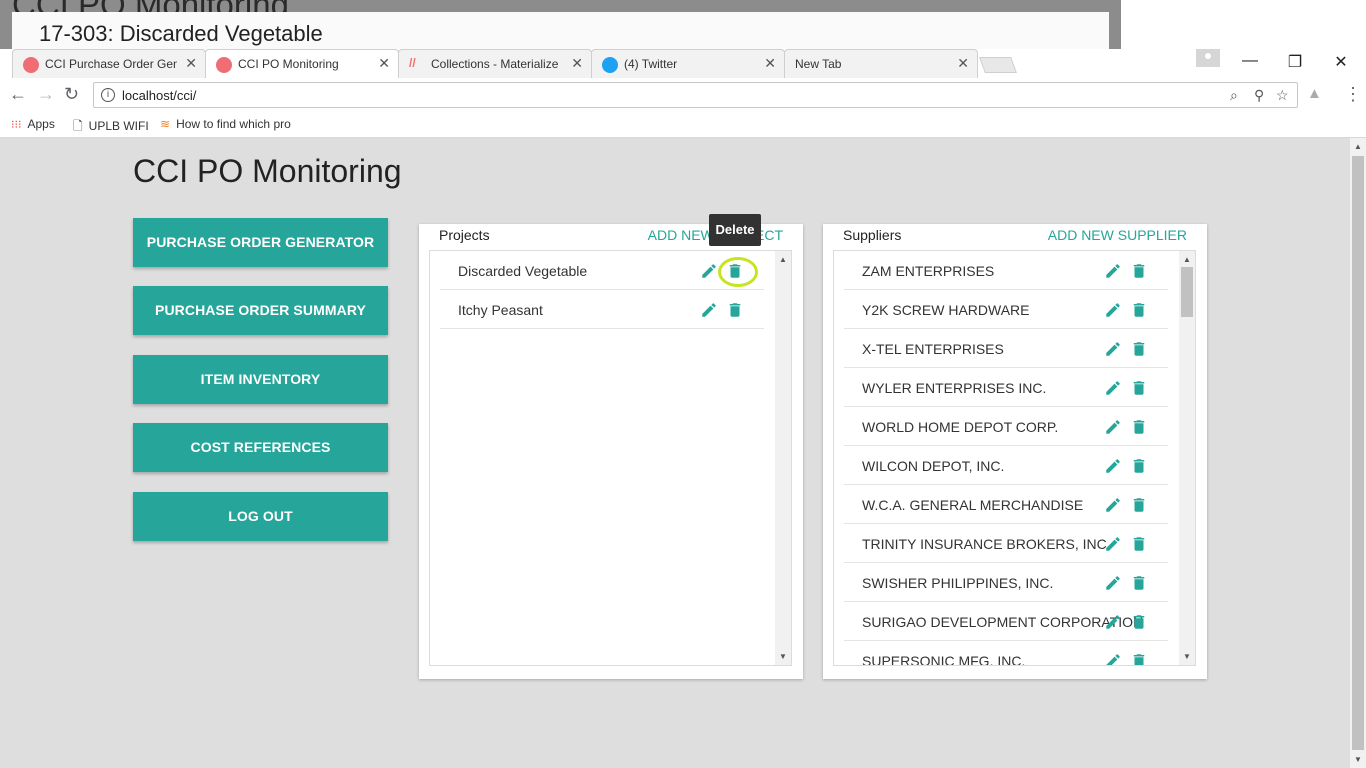  What do you see at coordinates (260, 447) in the screenshot?
I see `cost-references-button: COST REFERENCES` at bounding box center [260, 447].